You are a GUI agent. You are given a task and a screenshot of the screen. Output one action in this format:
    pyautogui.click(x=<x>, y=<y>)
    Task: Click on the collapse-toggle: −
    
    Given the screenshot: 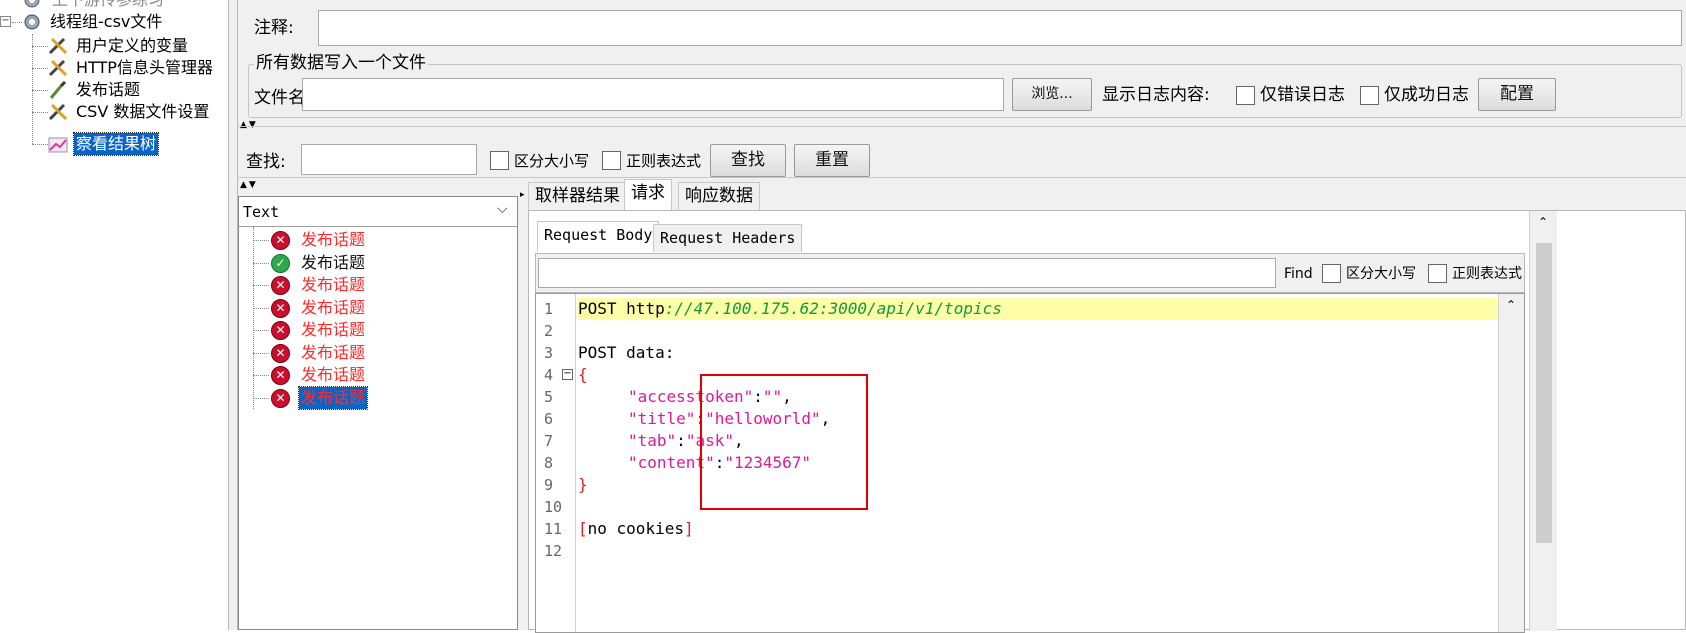 What is the action you would take?
    pyautogui.click(x=5, y=21)
    